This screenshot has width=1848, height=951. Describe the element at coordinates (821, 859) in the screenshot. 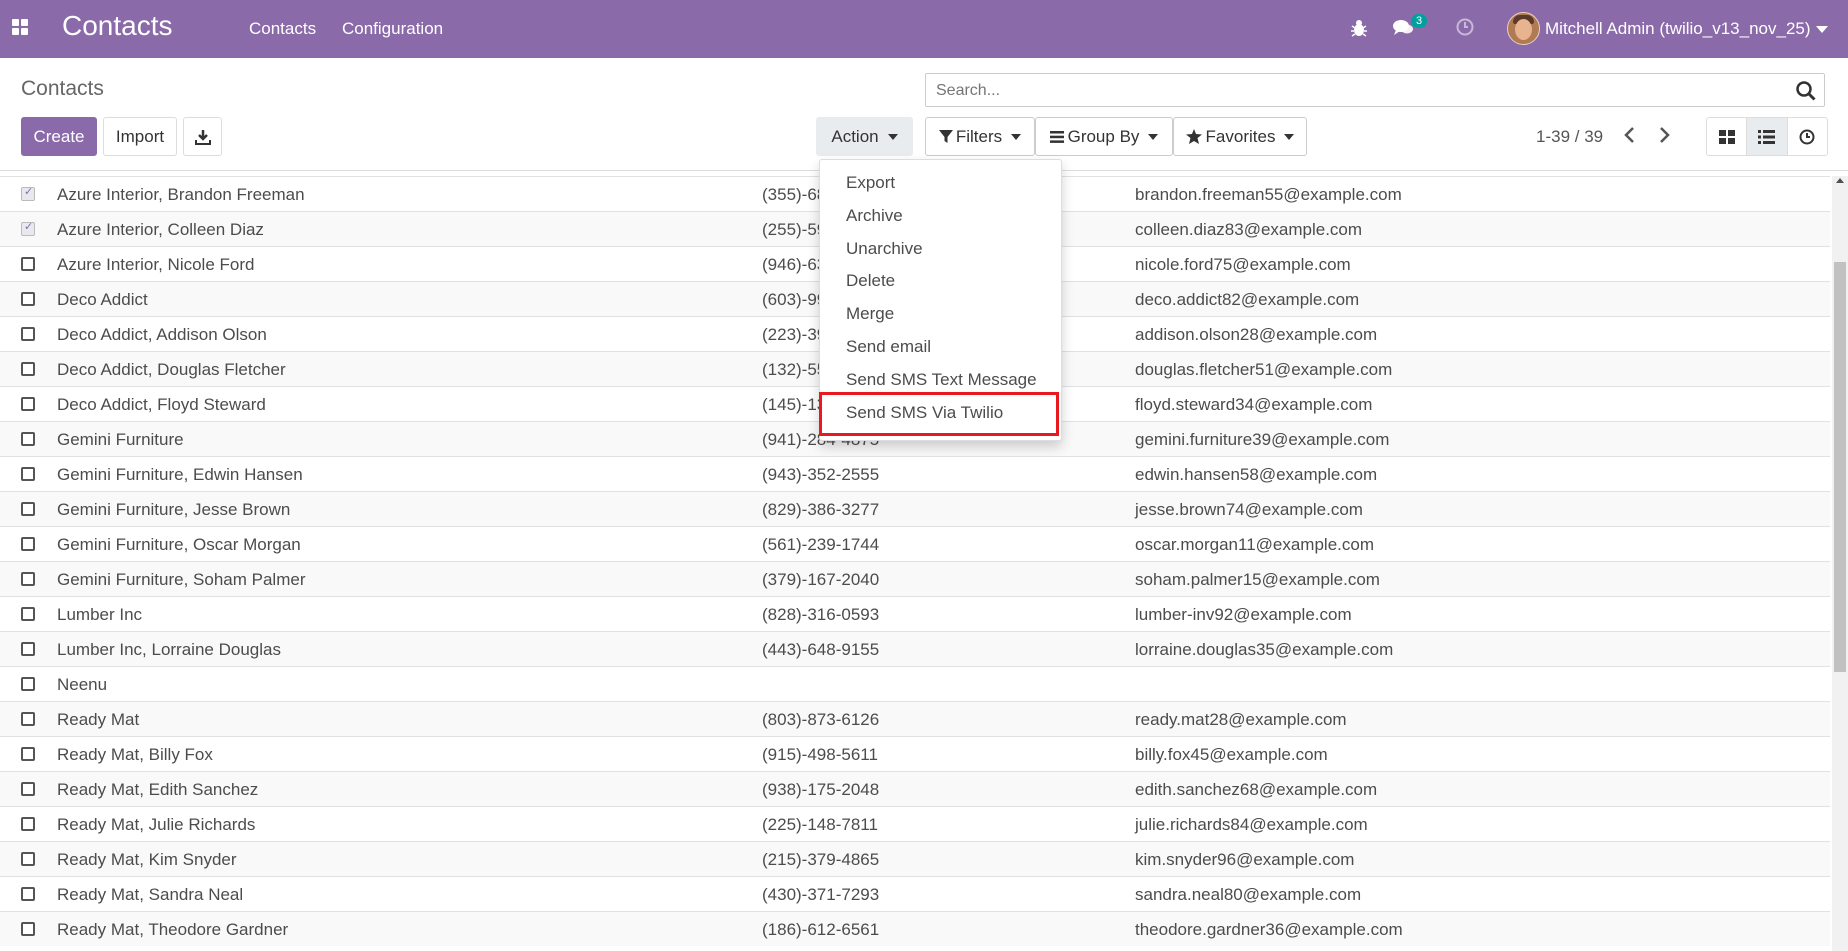

I see `contact-phone: (215)-379-4865` at that location.